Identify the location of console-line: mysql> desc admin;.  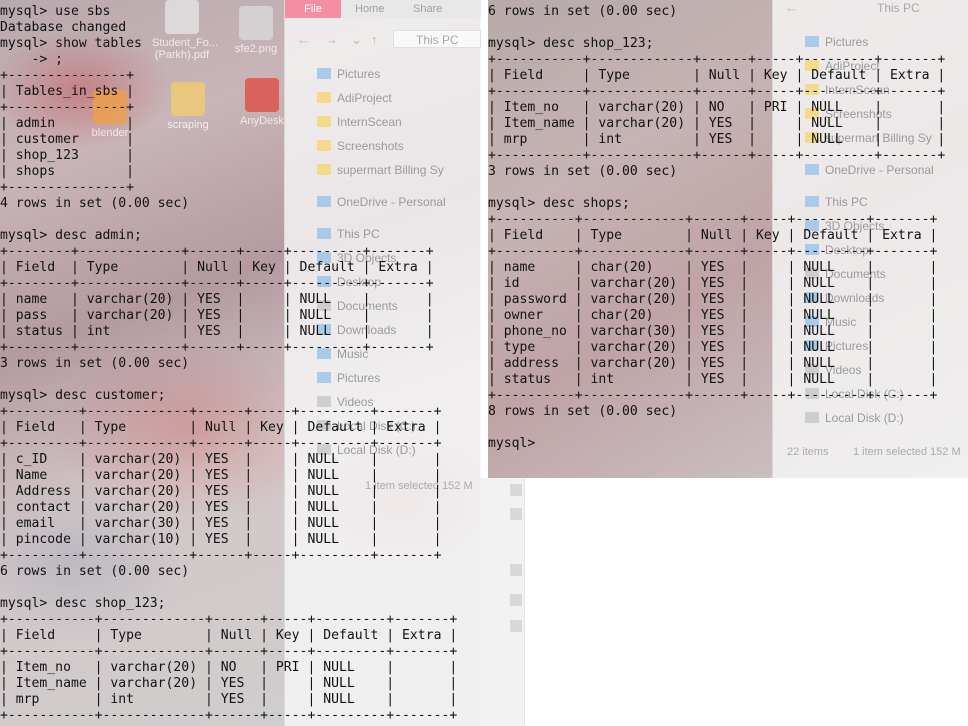
(71, 235).